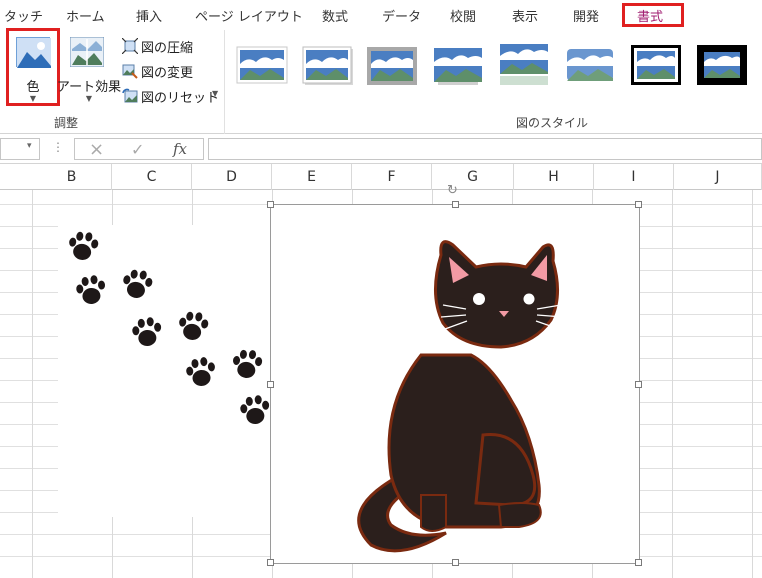 The width and height of the screenshot is (762, 578). Describe the element at coordinates (85, 15) in the screenshot. I see `tab-home: ホーム` at that location.